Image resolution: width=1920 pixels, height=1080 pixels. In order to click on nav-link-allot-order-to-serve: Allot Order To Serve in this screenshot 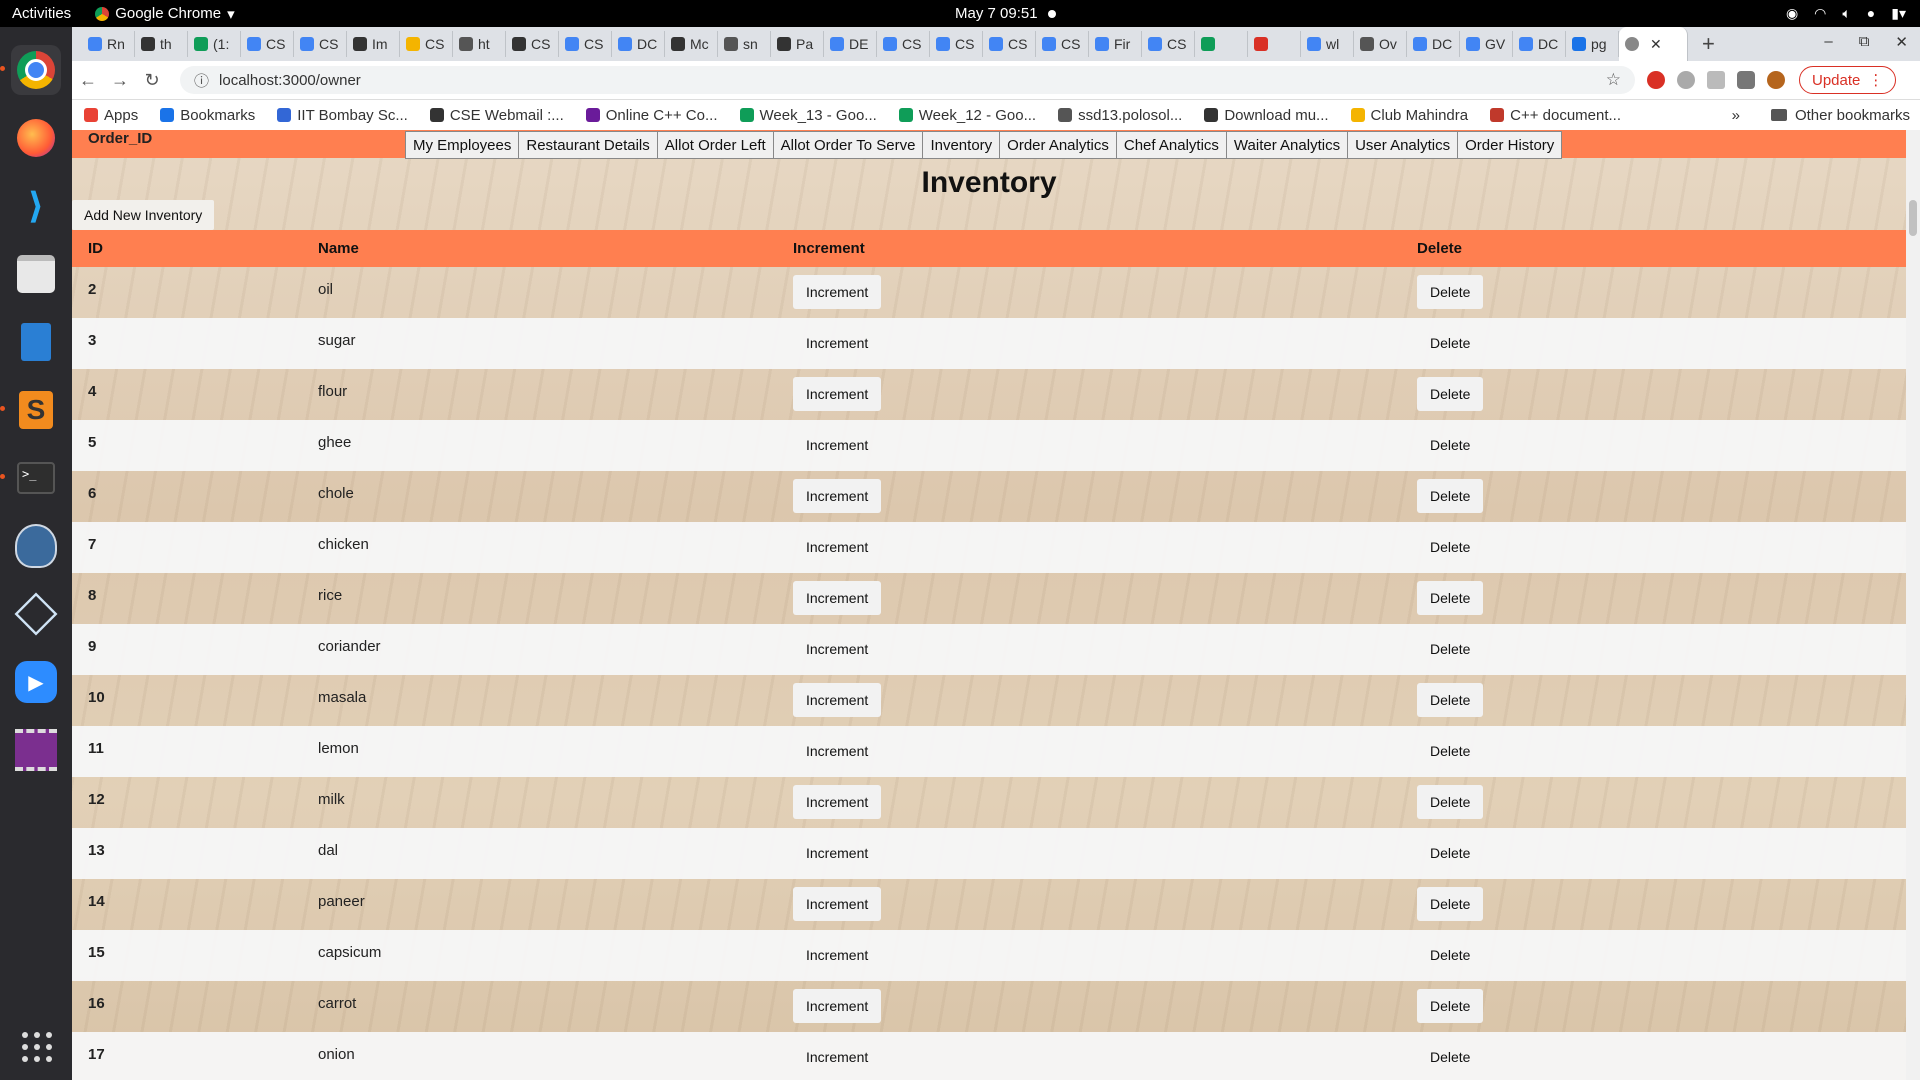, I will do `click(848, 145)`.